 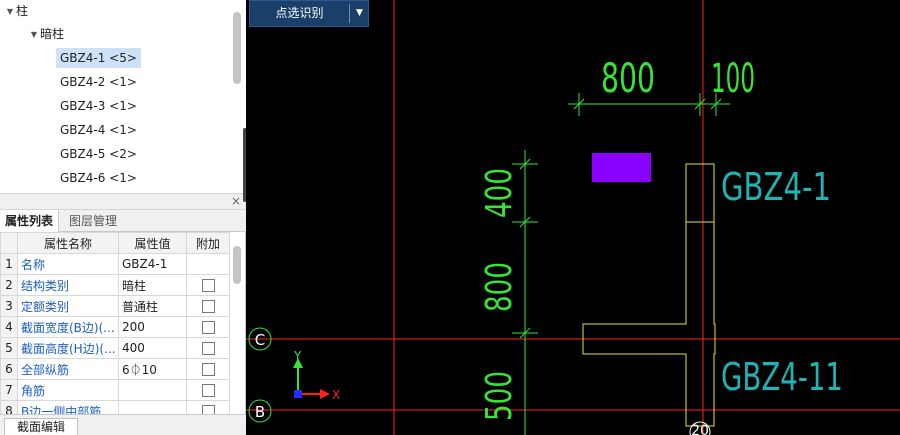 I want to click on dimension-bottom-20: 20, so click(x=700, y=429).